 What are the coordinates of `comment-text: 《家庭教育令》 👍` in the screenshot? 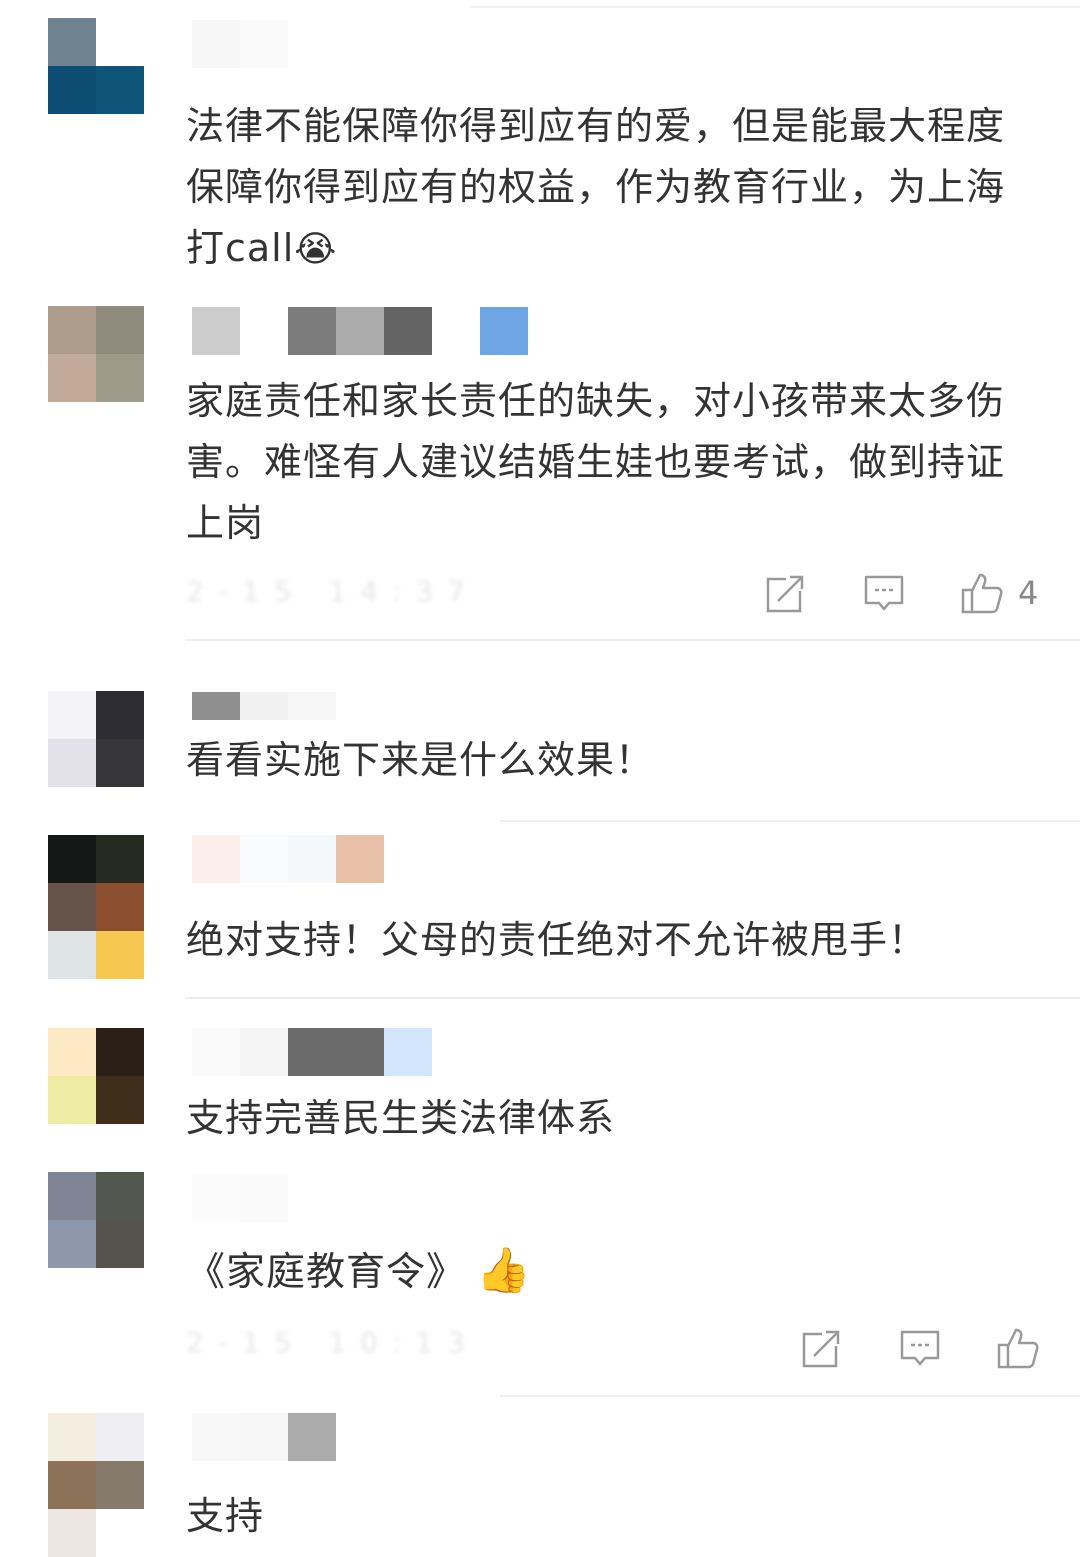 It's located at (601, 1271).